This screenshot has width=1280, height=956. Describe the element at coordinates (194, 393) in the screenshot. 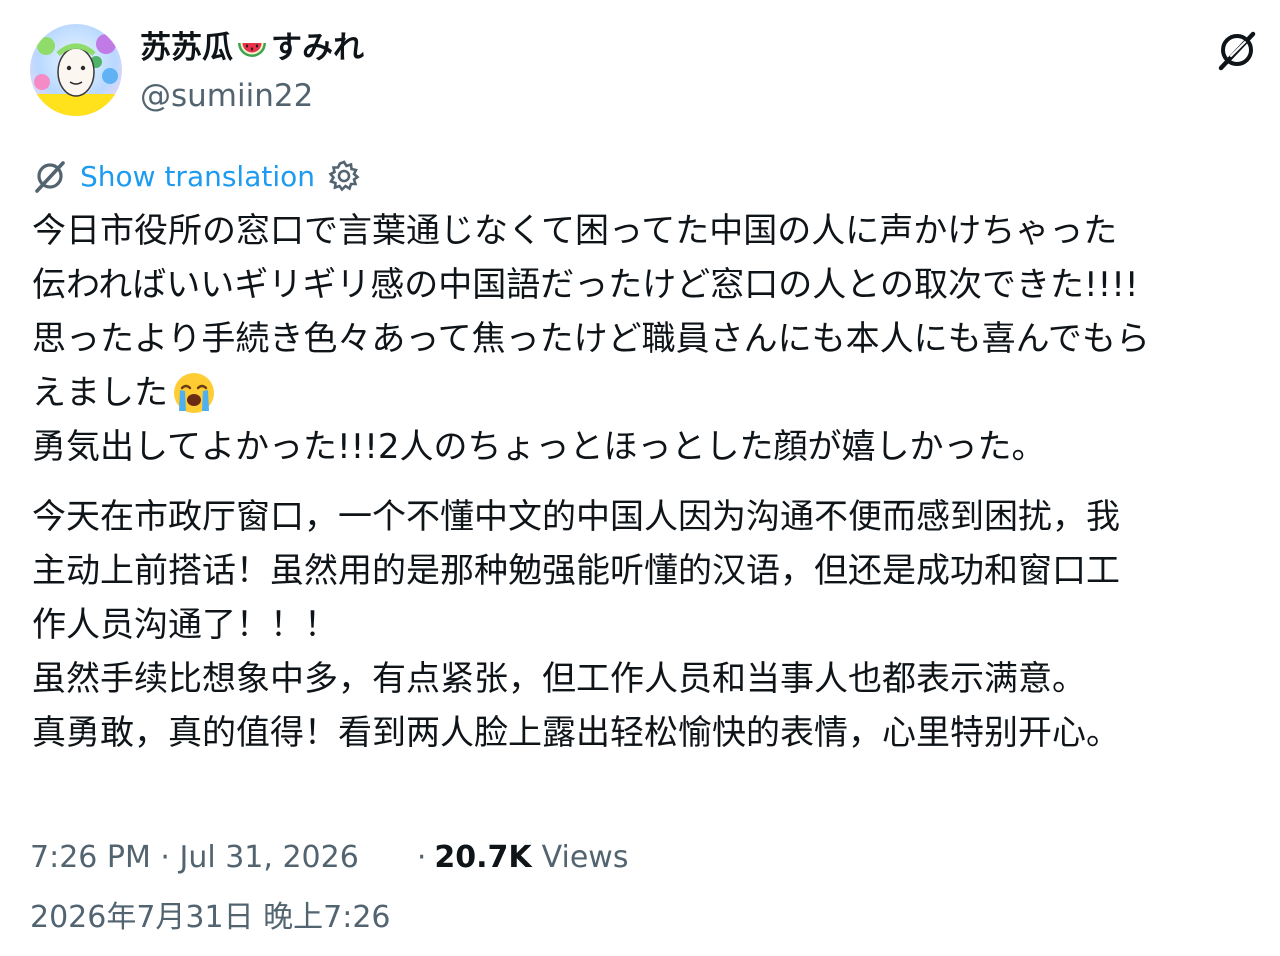

I see `crying-face-icon` at that location.